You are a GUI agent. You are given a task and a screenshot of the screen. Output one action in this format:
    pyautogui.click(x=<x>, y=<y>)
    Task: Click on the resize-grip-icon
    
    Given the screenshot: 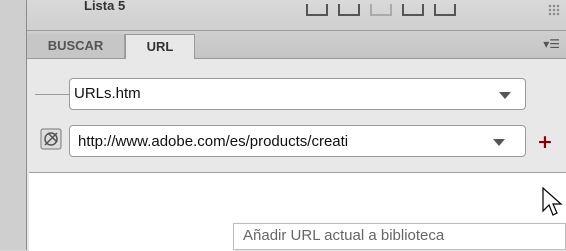 What is the action you would take?
    pyautogui.click(x=554, y=10)
    